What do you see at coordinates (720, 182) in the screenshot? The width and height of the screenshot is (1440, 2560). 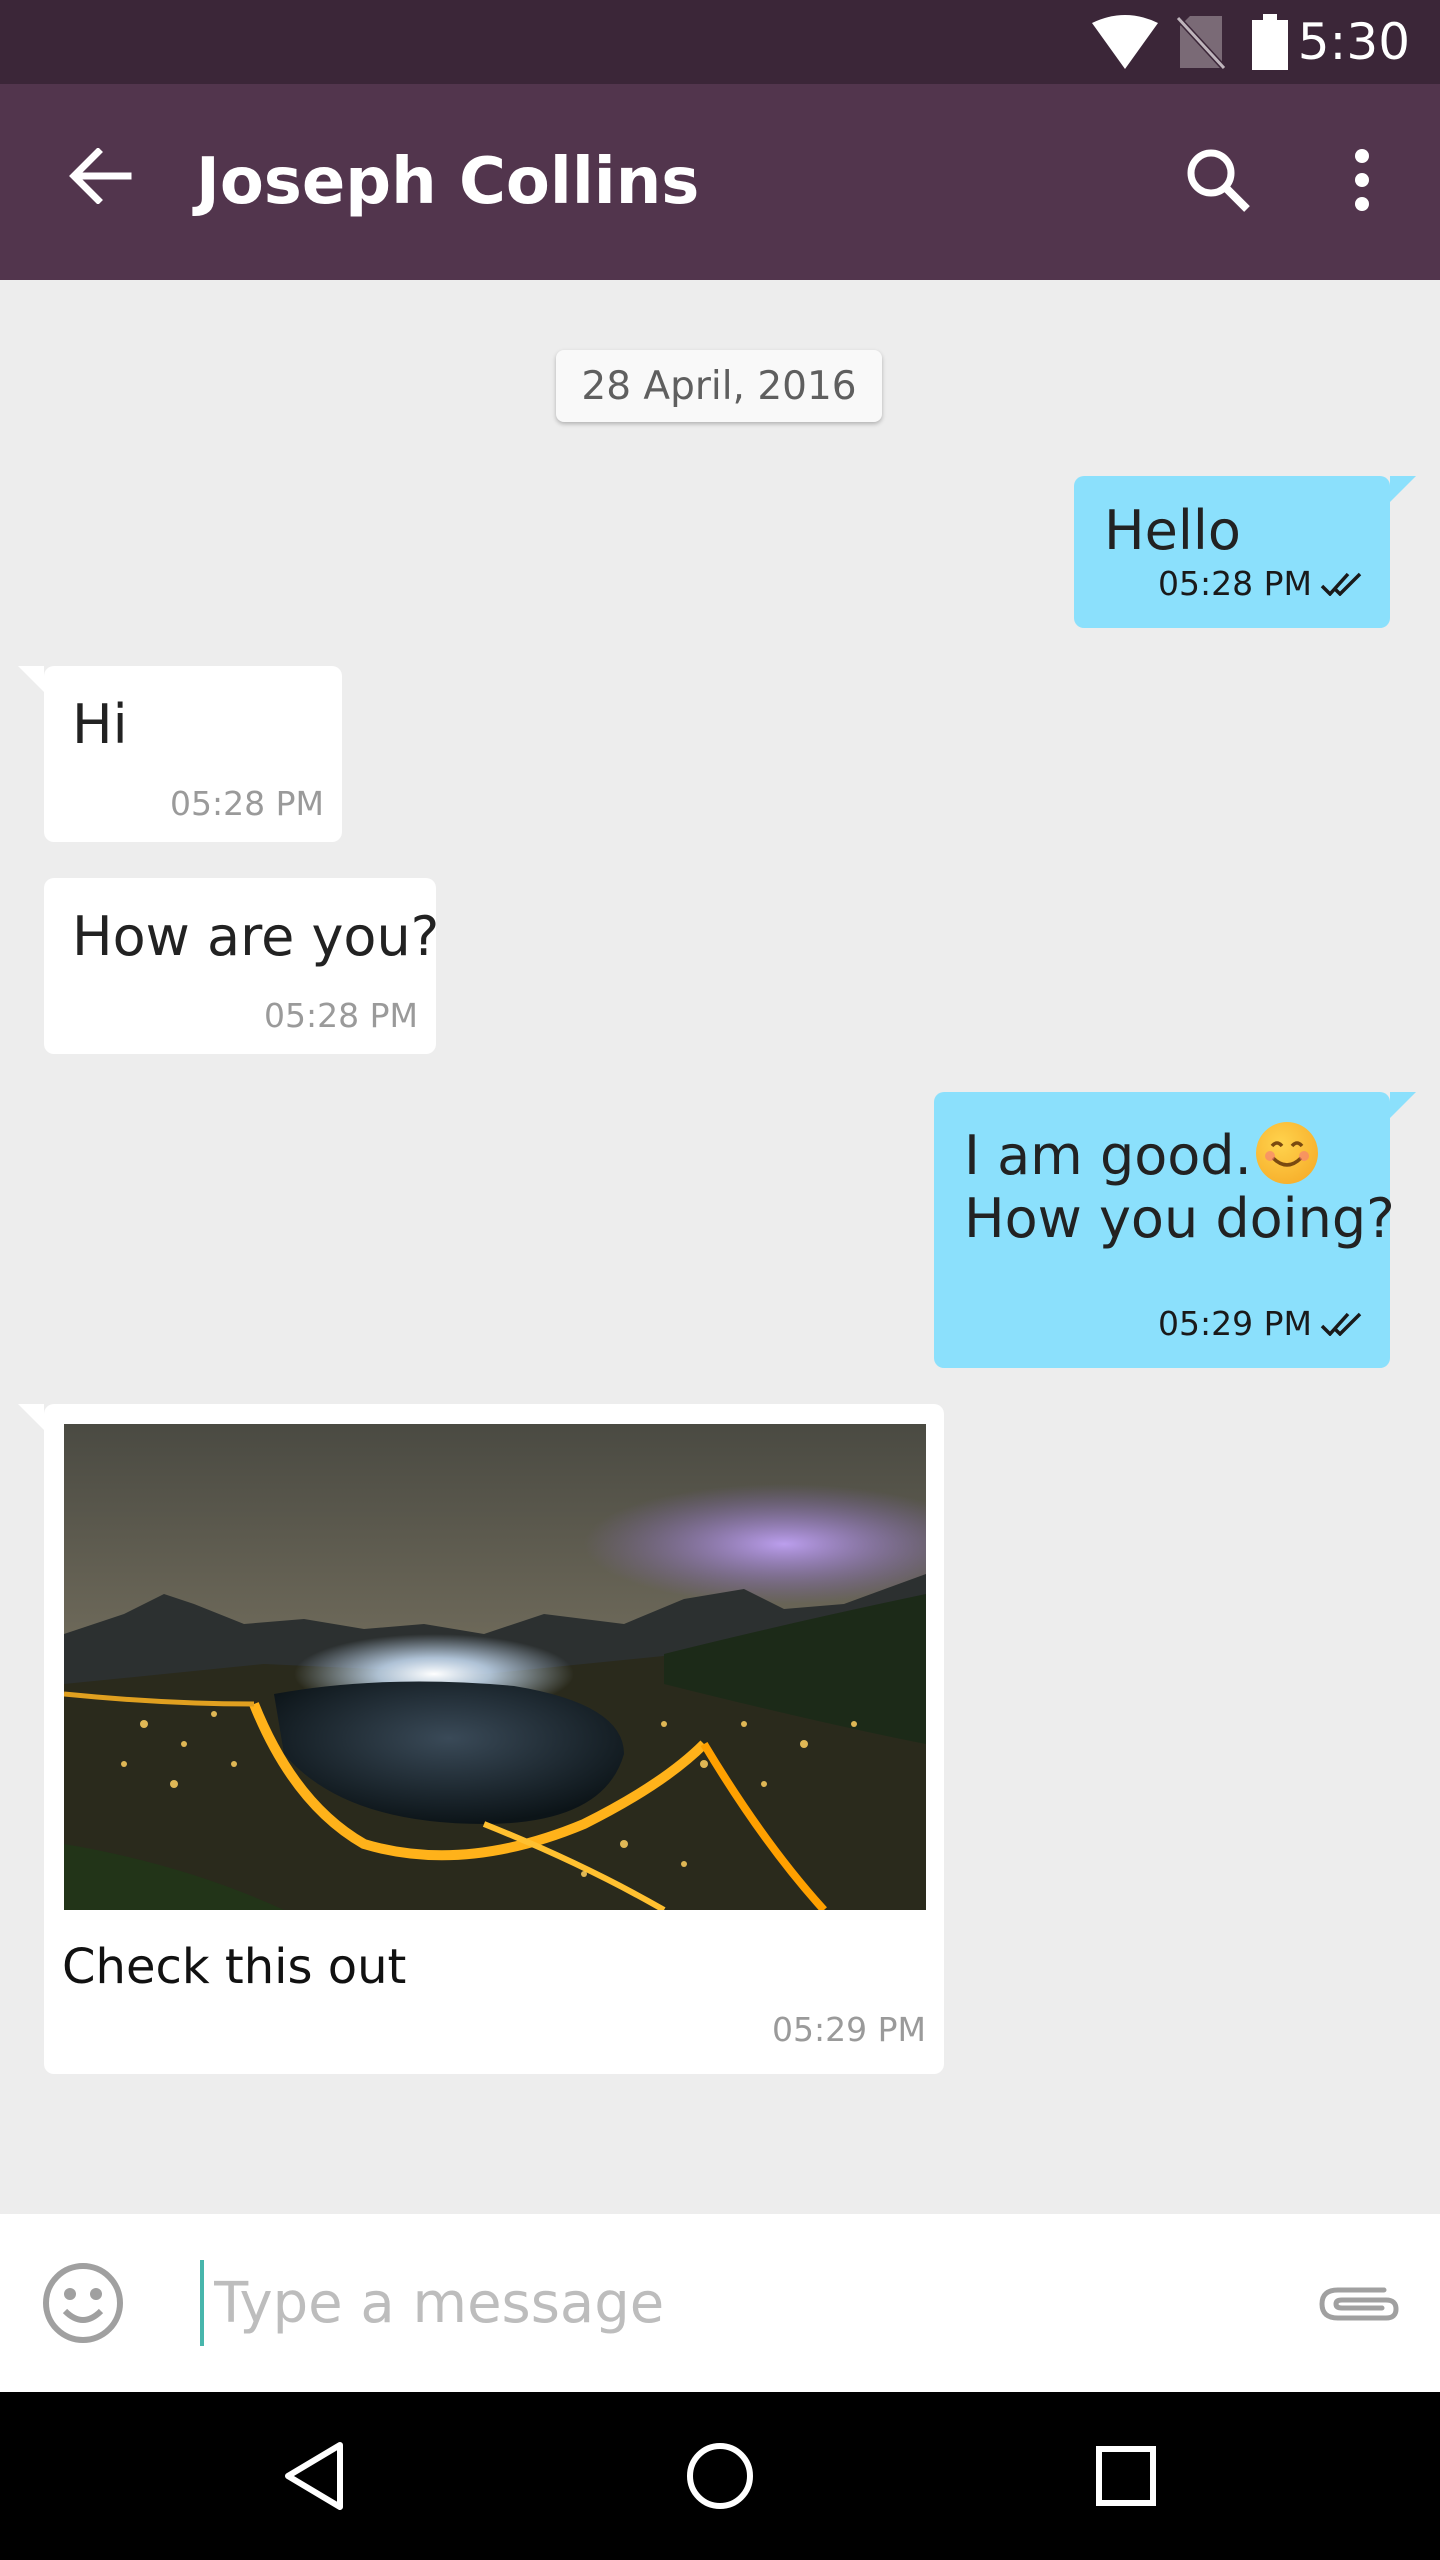 I see `app-bar: Joseph Collins` at bounding box center [720, 182].